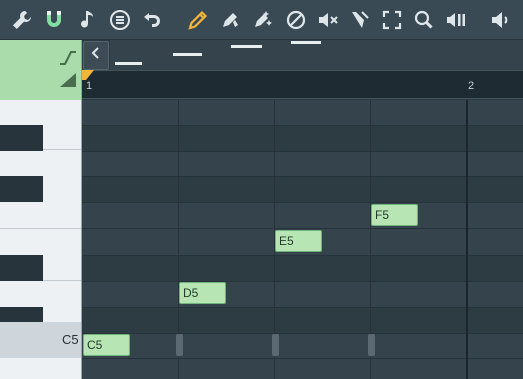 This screenshot has width=523, height=379. I want to click on playhead-marker, so click(88, 77).